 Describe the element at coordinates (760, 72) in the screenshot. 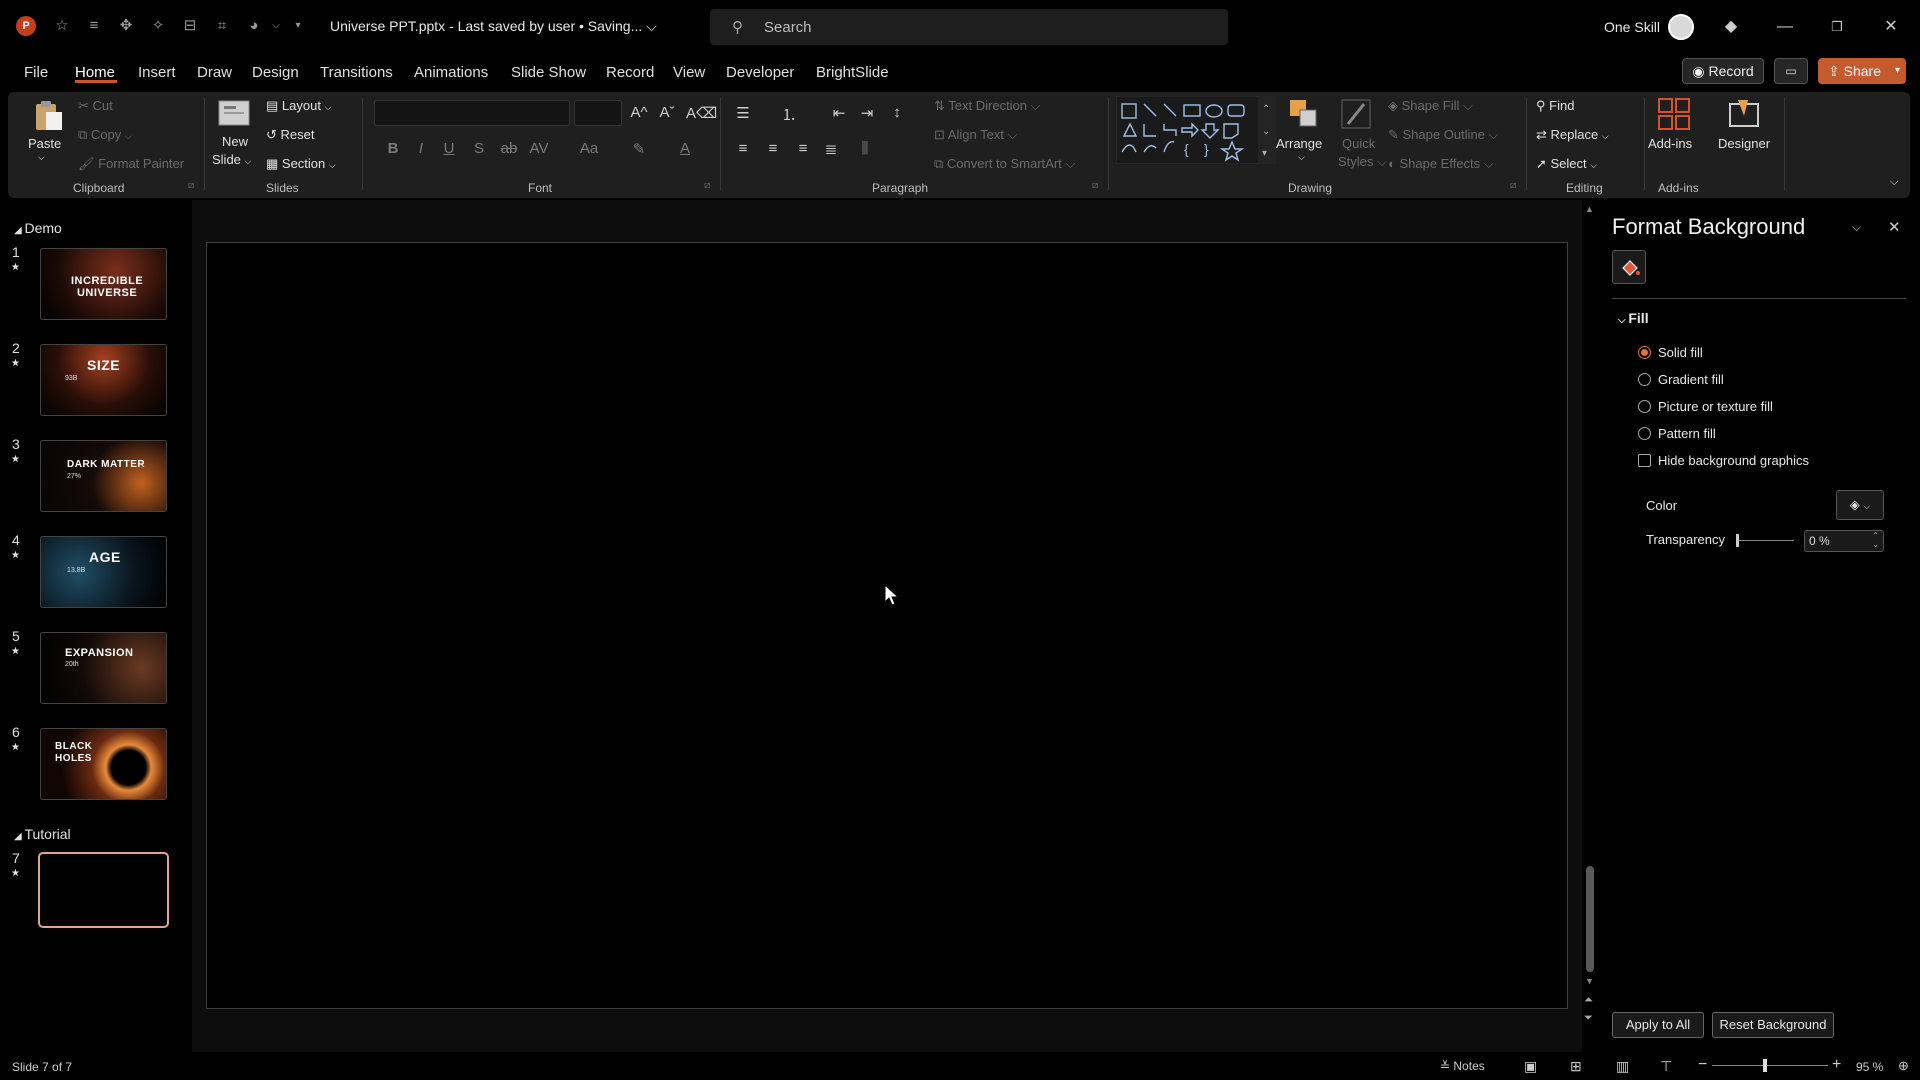

I see `tab-developer: Developer` at that location.